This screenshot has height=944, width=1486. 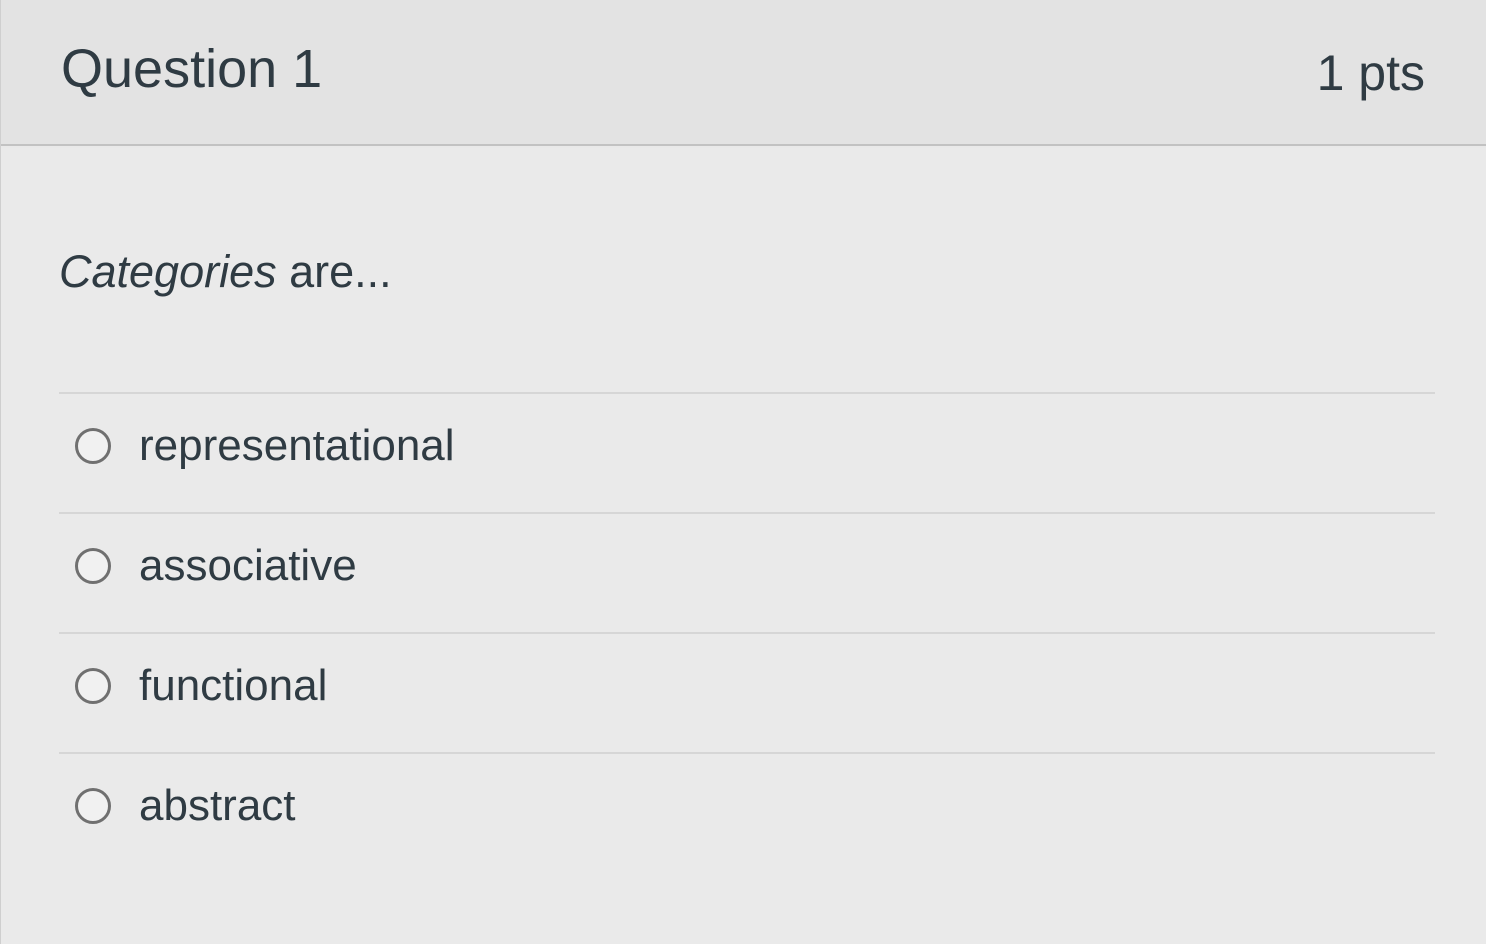 What do you see at coordinates (747, 452) in the screenshot?
I see `answer-option-representational: representational` at bounding box center [747, 452].